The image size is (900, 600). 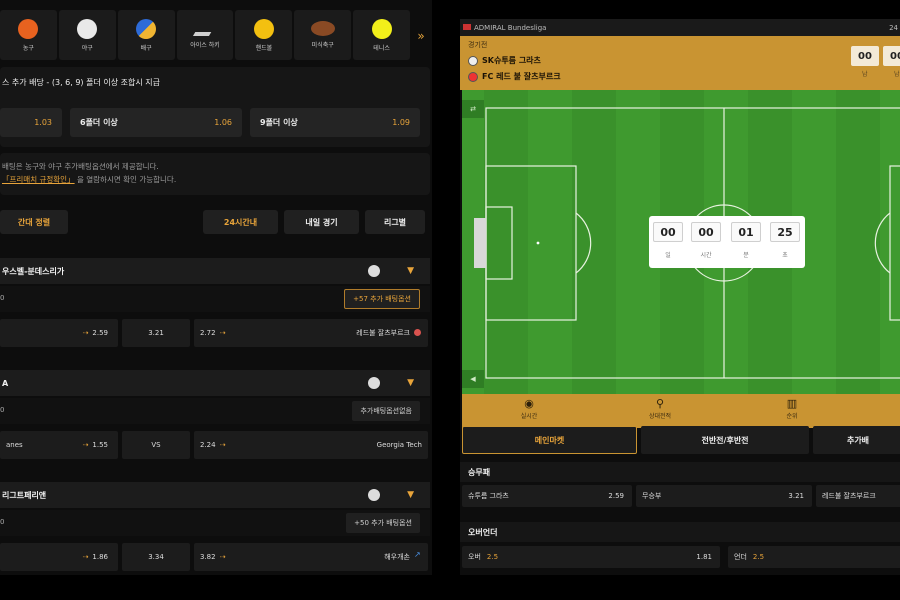 What do you see at coordinates (215, 495) in the screenshot?
I see `league-header: 리그트페리앤 ▼` at bounding box center [215, 495].